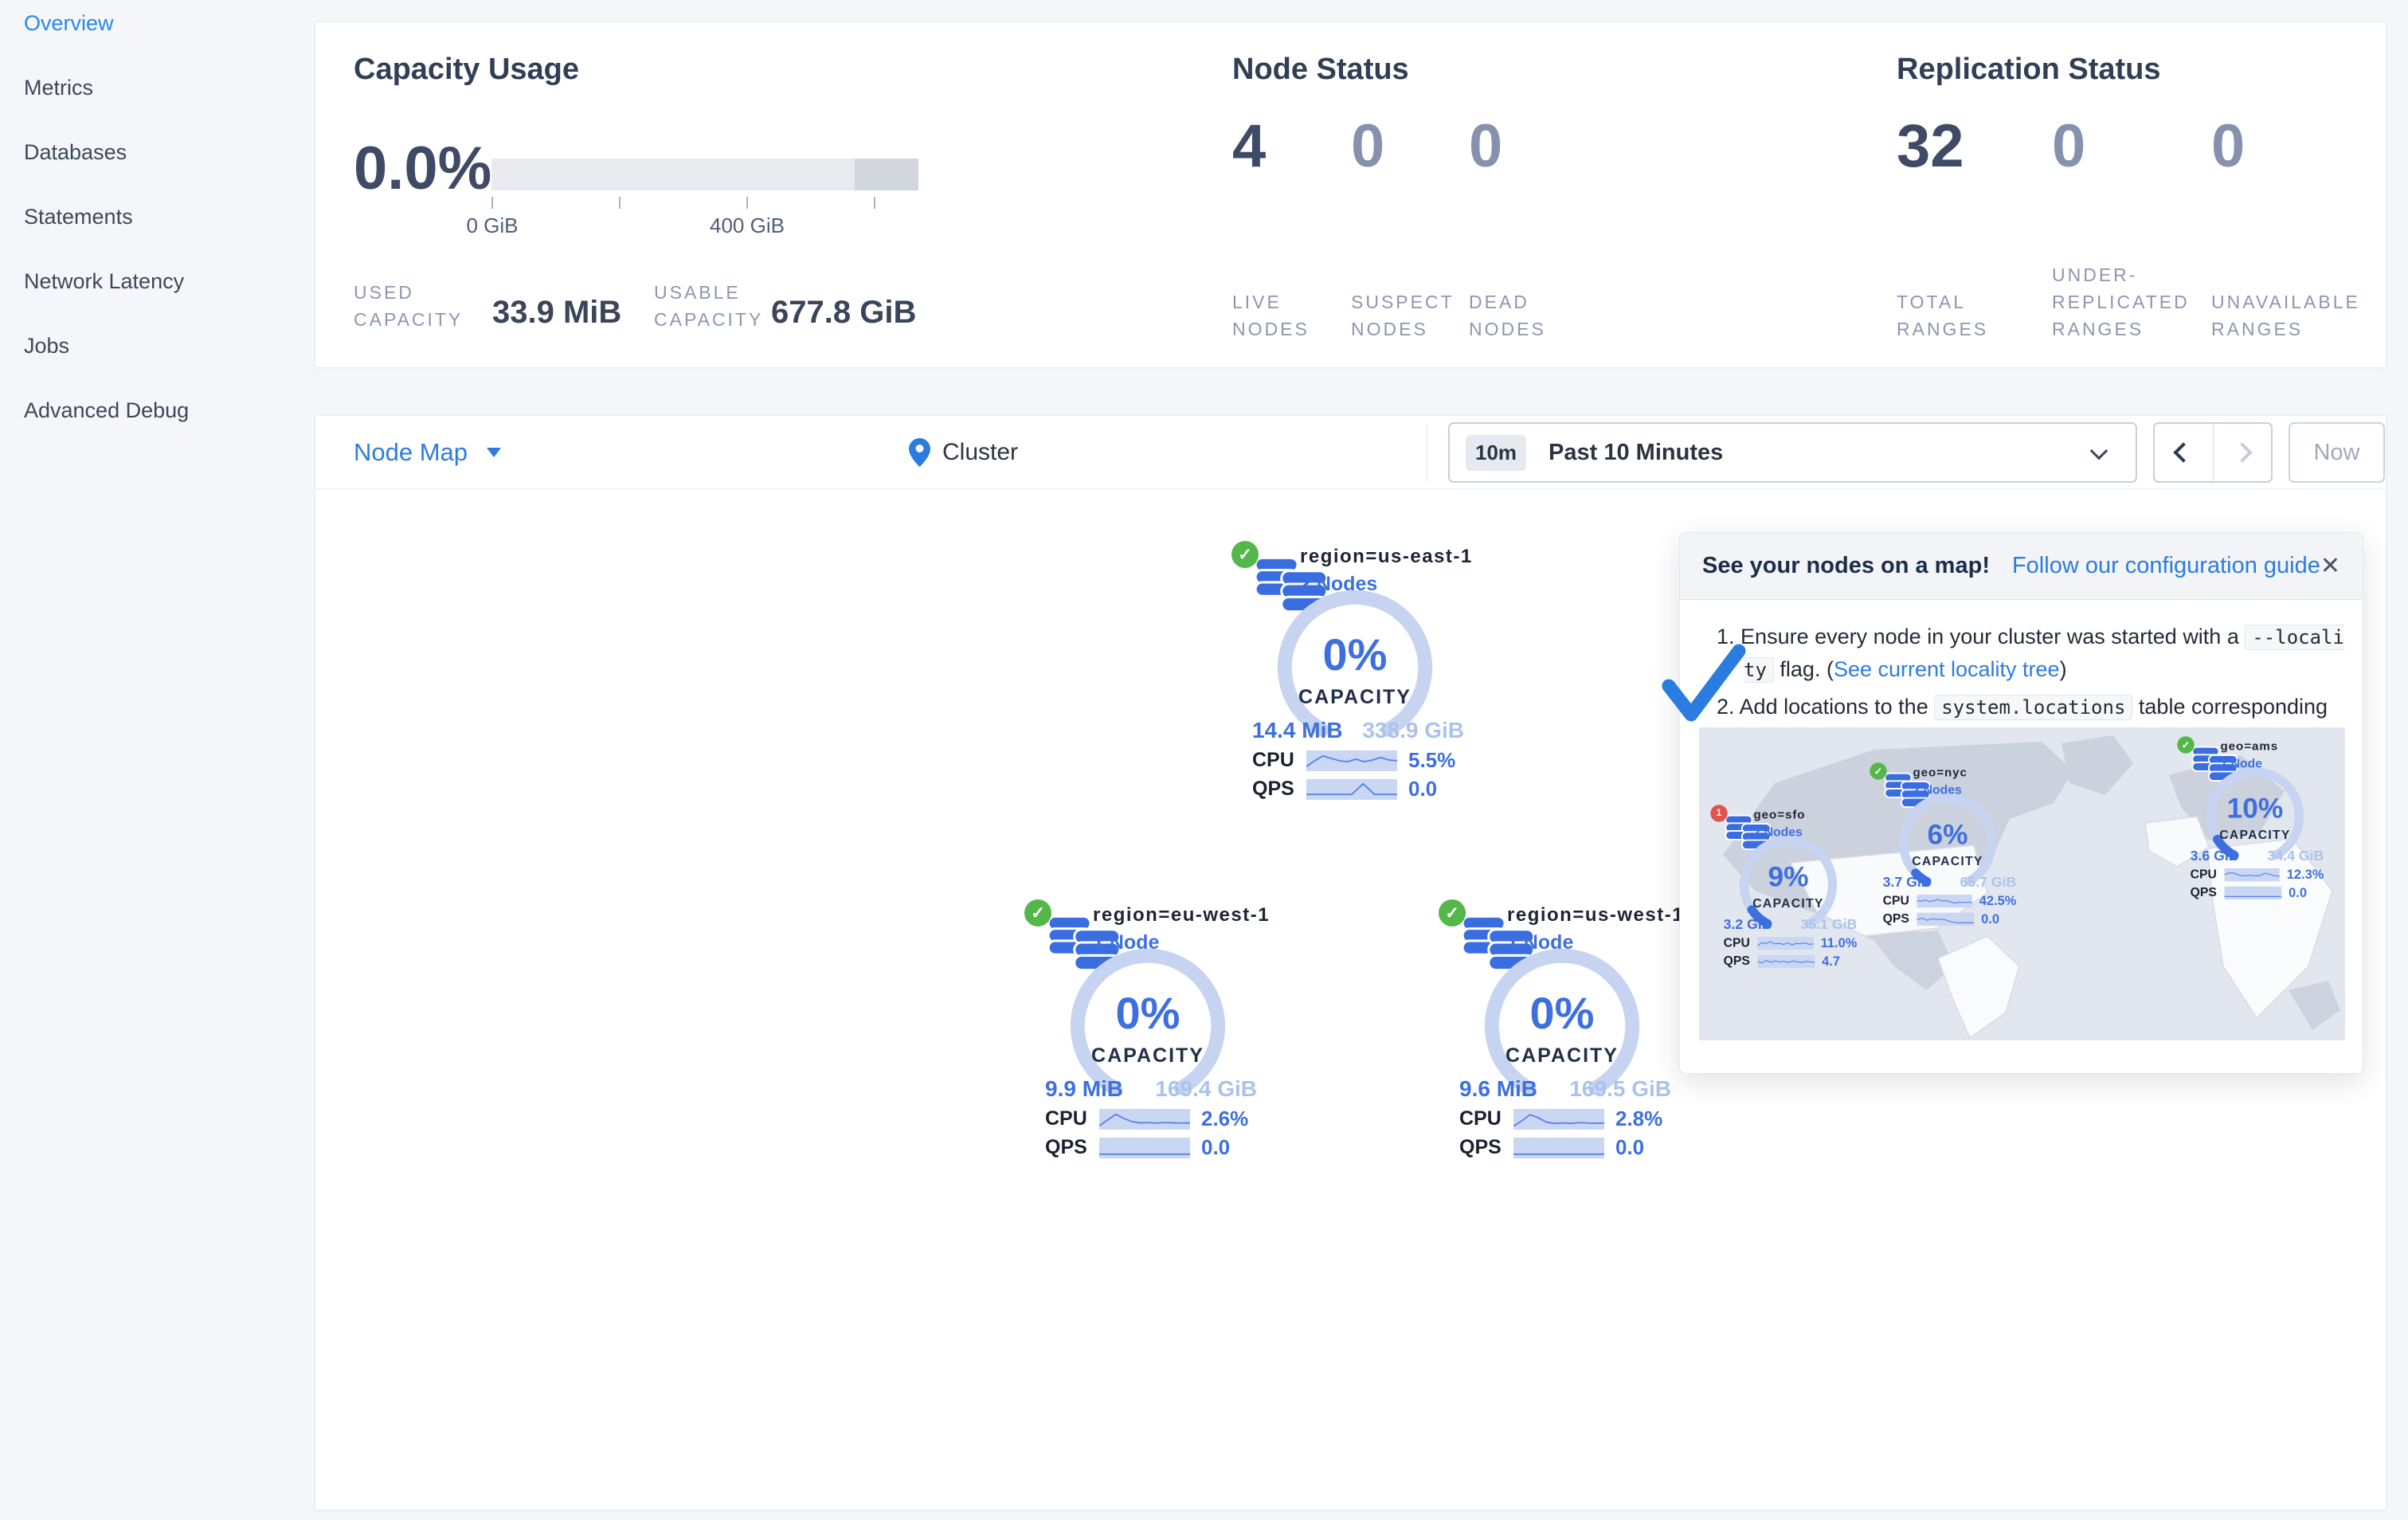  Describe the element at coordinates (158, 152) in the screenshot. I see `sidebar-item-databases: Databases` at that location.